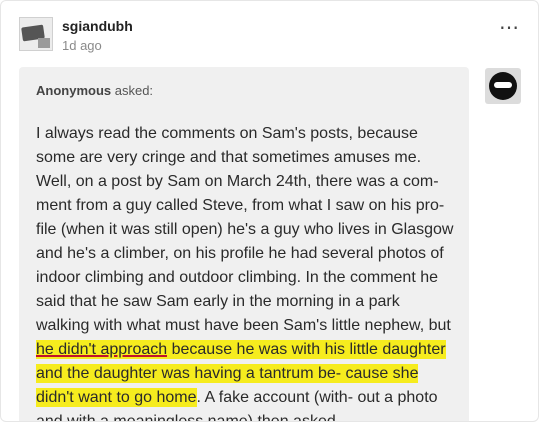 This screenshot has width=540, height=422. I want to click on asker-name: Anonymous, so click(74, 90).